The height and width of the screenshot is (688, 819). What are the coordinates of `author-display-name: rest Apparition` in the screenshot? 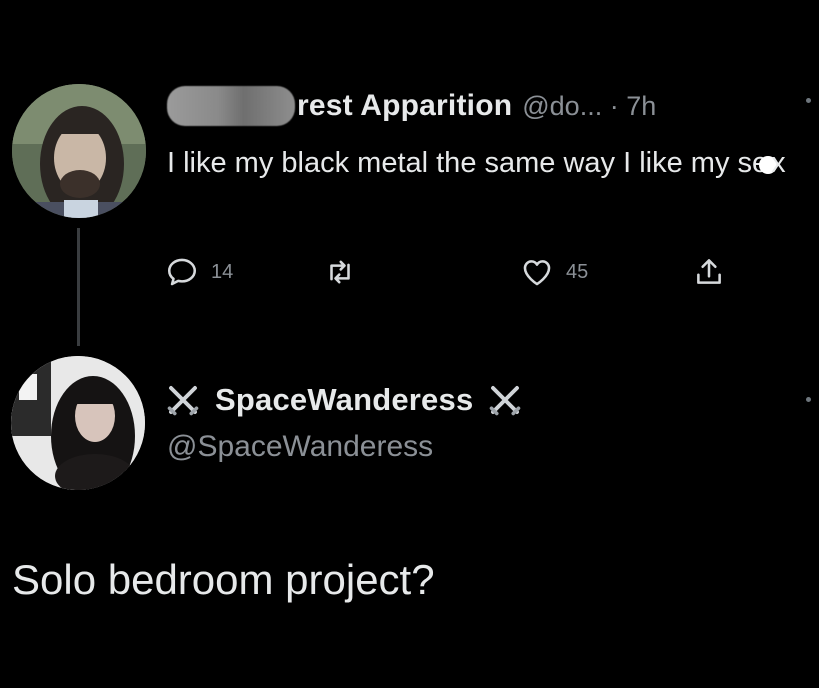 It's located at (404, 106).